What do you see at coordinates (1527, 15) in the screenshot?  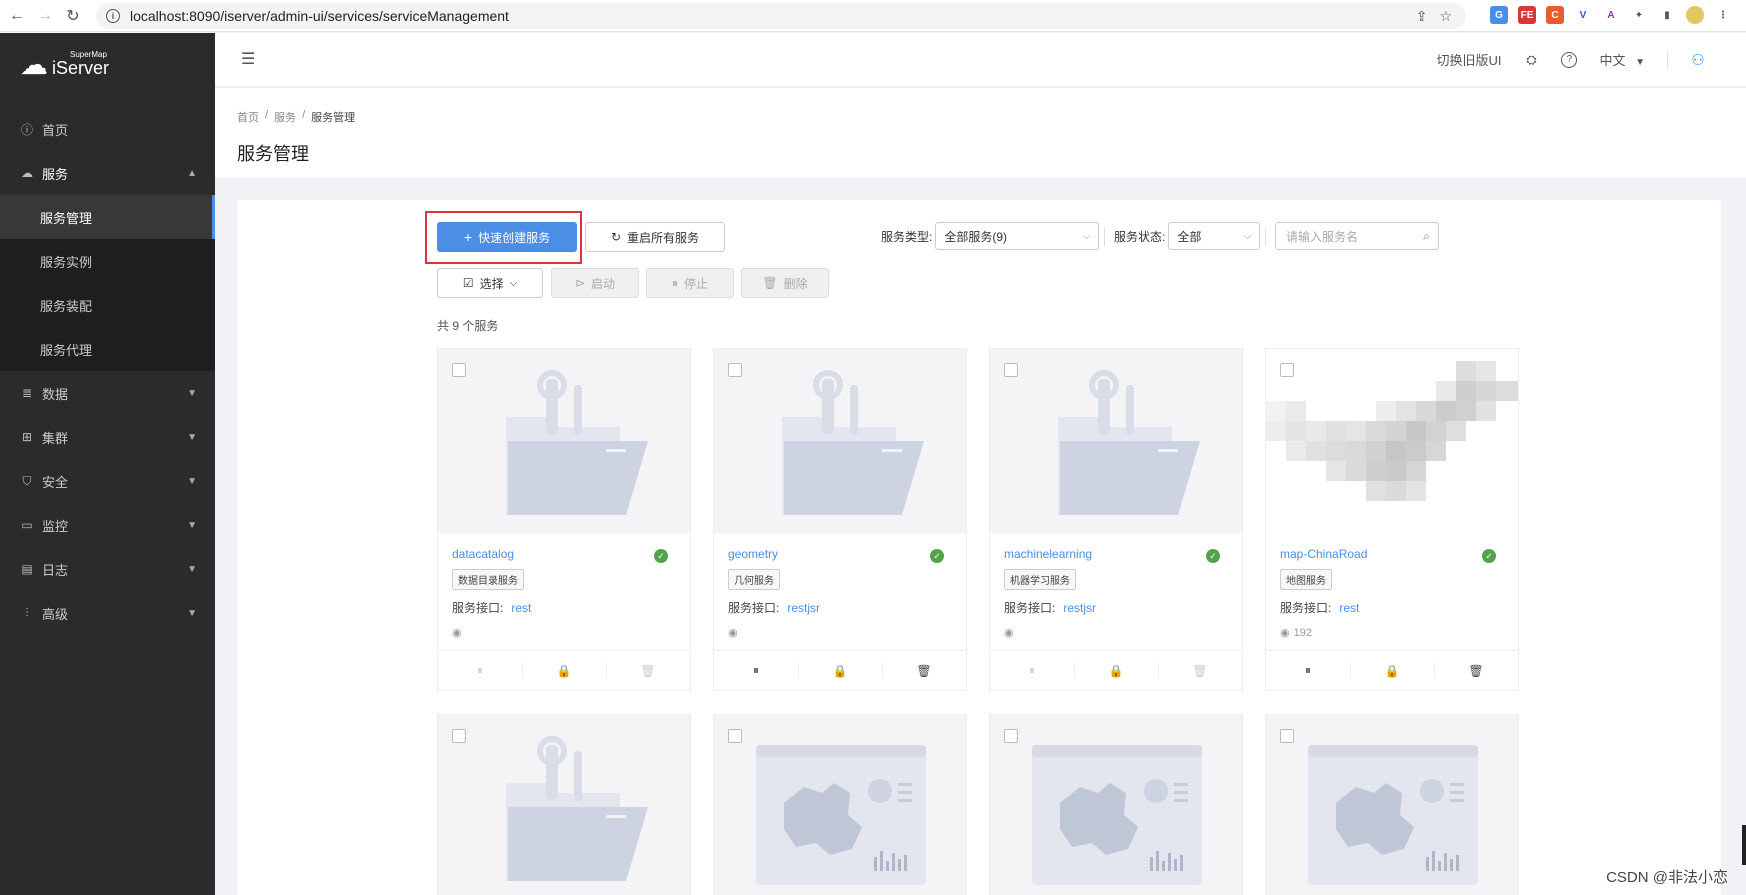 I see `fe-extension-icon: FE` at bounding box center [1527, 15].